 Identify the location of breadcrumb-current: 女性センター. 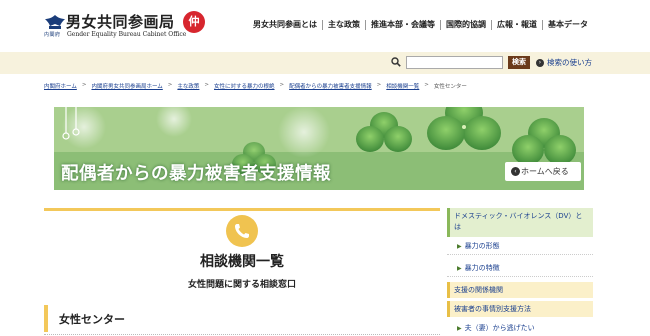
(450, 87).